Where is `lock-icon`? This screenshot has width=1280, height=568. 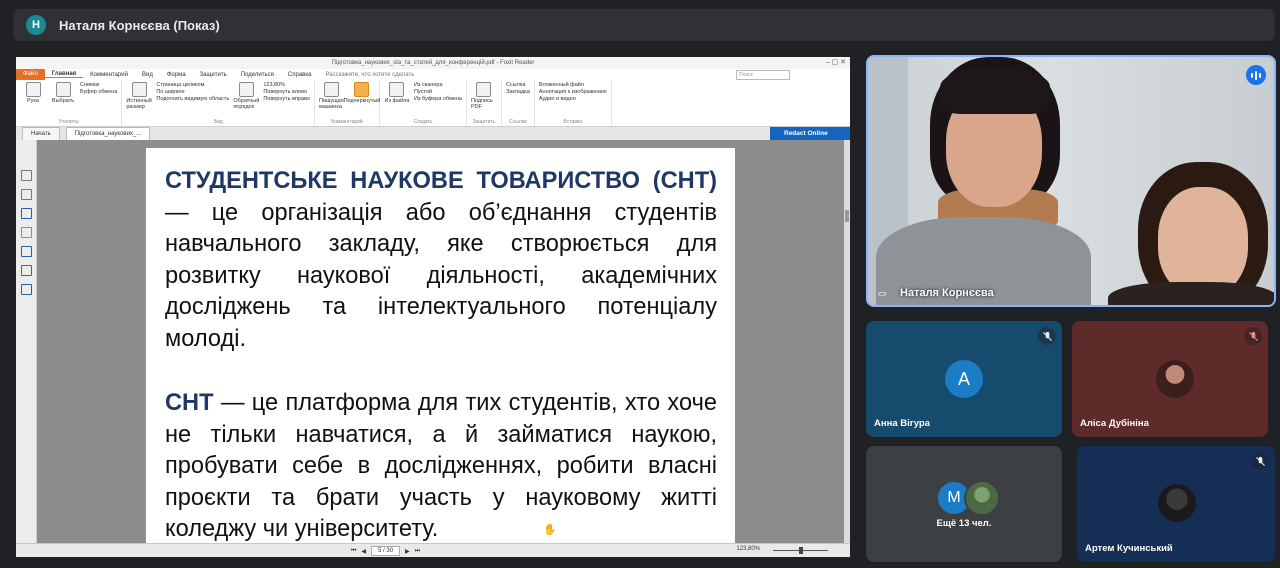
lock-icon is located at coordinates (26, 270).